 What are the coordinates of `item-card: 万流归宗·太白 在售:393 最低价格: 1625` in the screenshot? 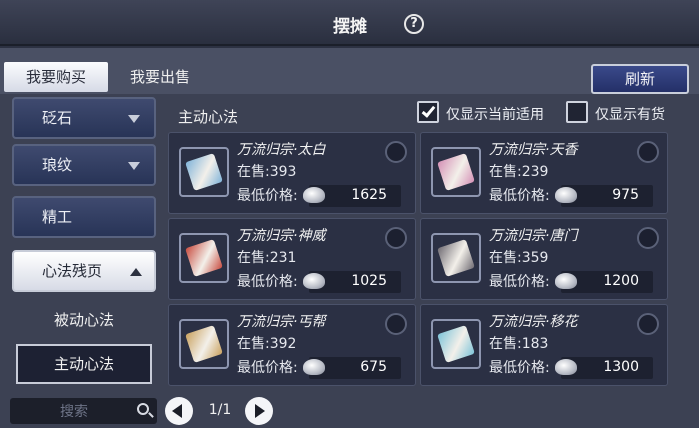 It's located at (292, 173).